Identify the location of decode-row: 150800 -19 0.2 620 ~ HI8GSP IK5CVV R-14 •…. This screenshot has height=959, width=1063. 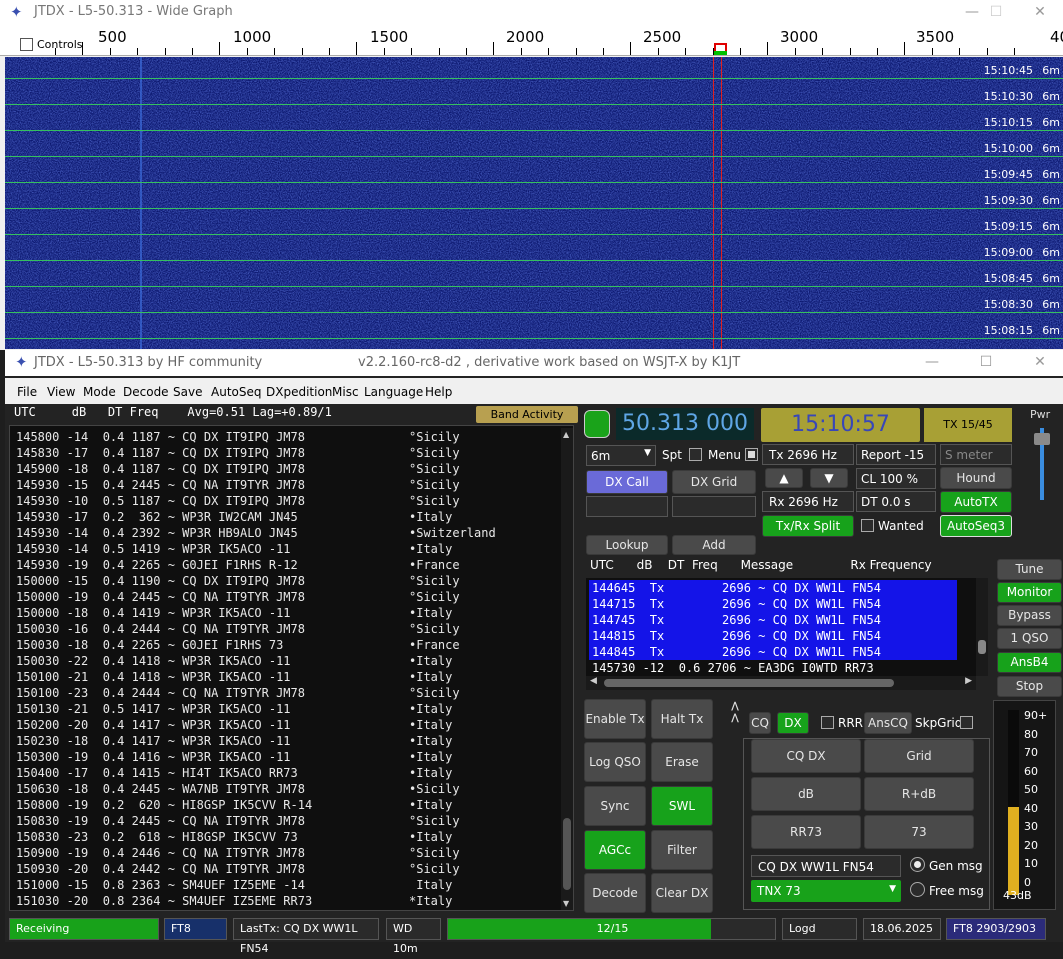
(290, 805).